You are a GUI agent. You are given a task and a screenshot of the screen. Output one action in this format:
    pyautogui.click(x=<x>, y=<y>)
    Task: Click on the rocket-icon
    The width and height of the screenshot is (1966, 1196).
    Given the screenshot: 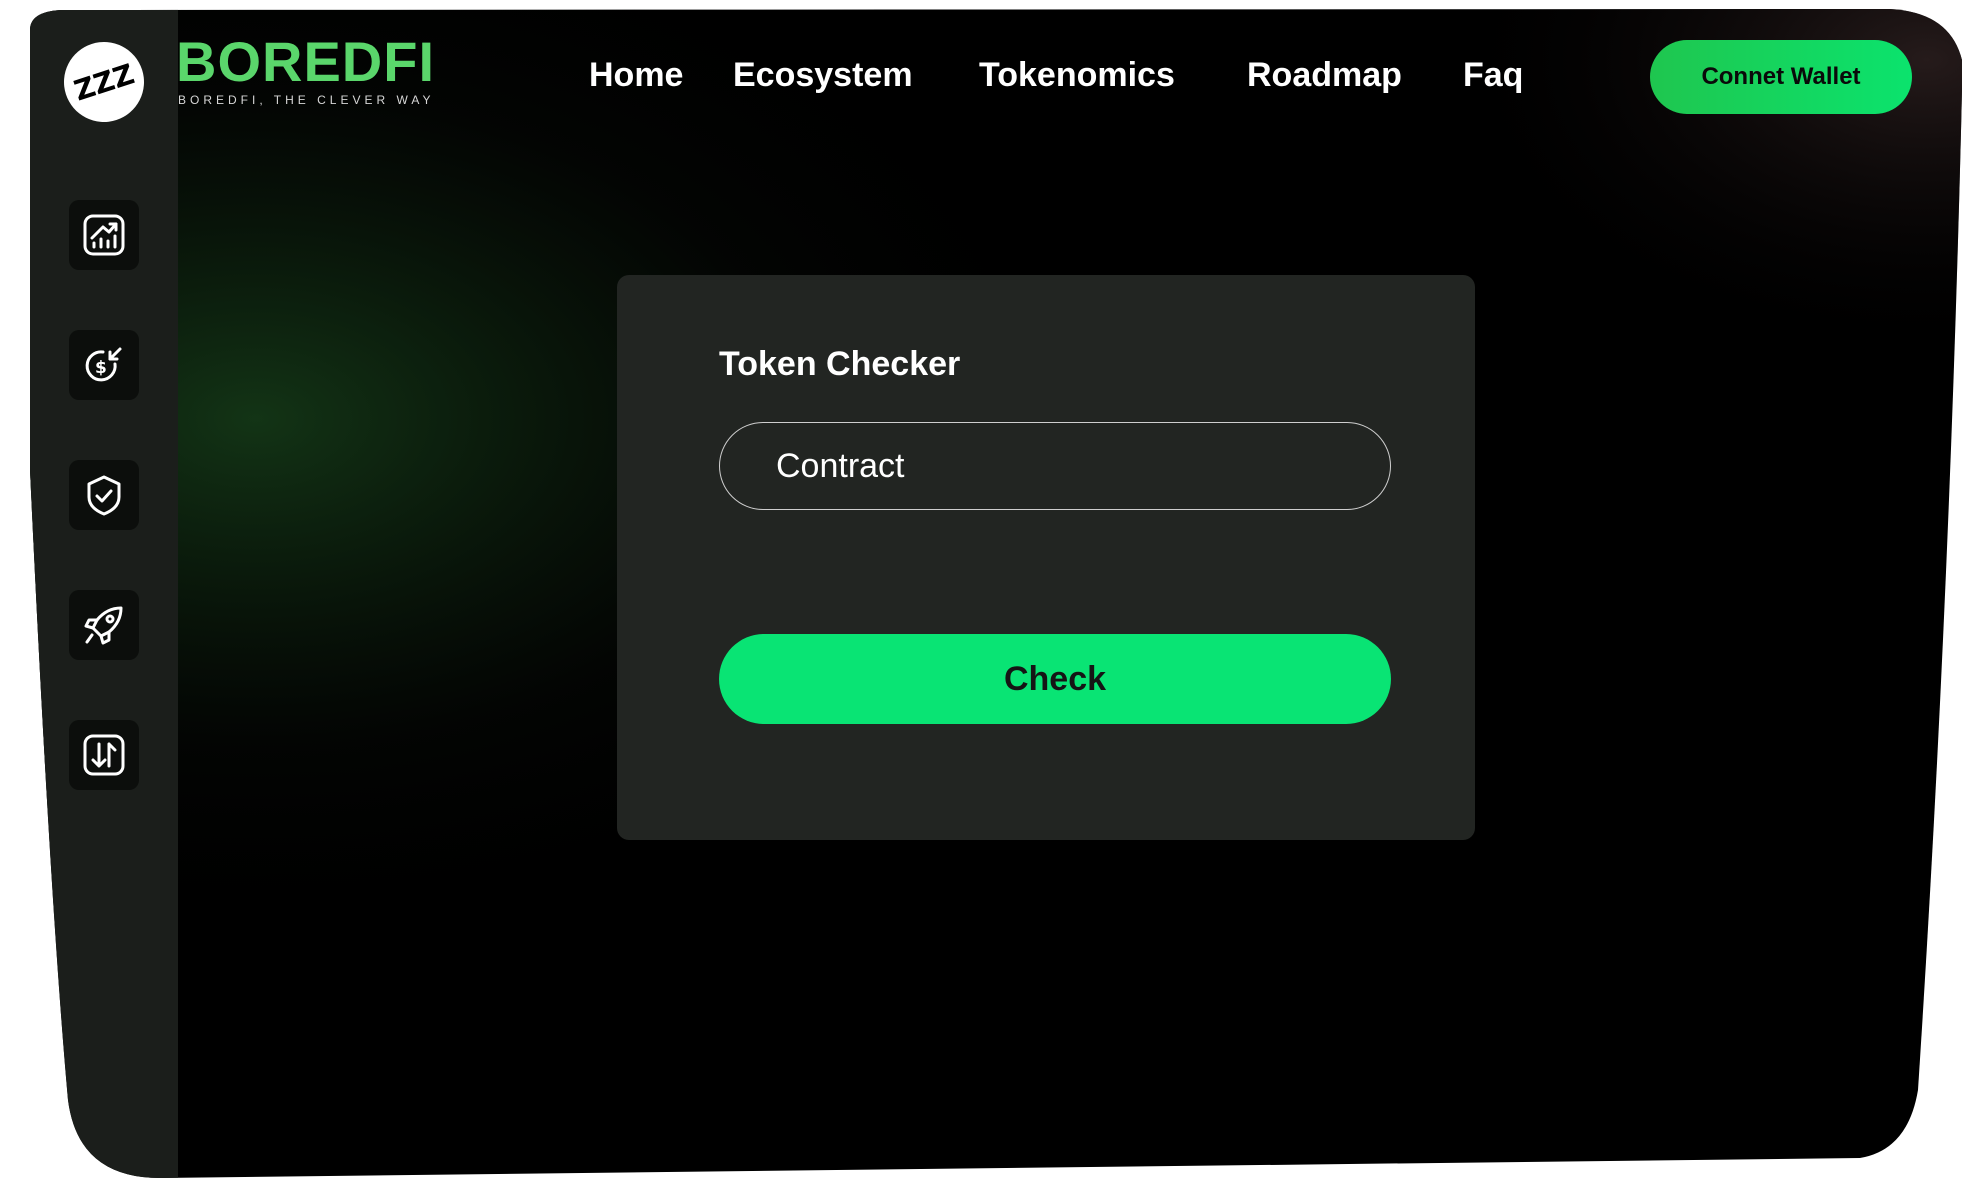 What is the action you would take?
    pyautogui.click(x=103, y=625)
    